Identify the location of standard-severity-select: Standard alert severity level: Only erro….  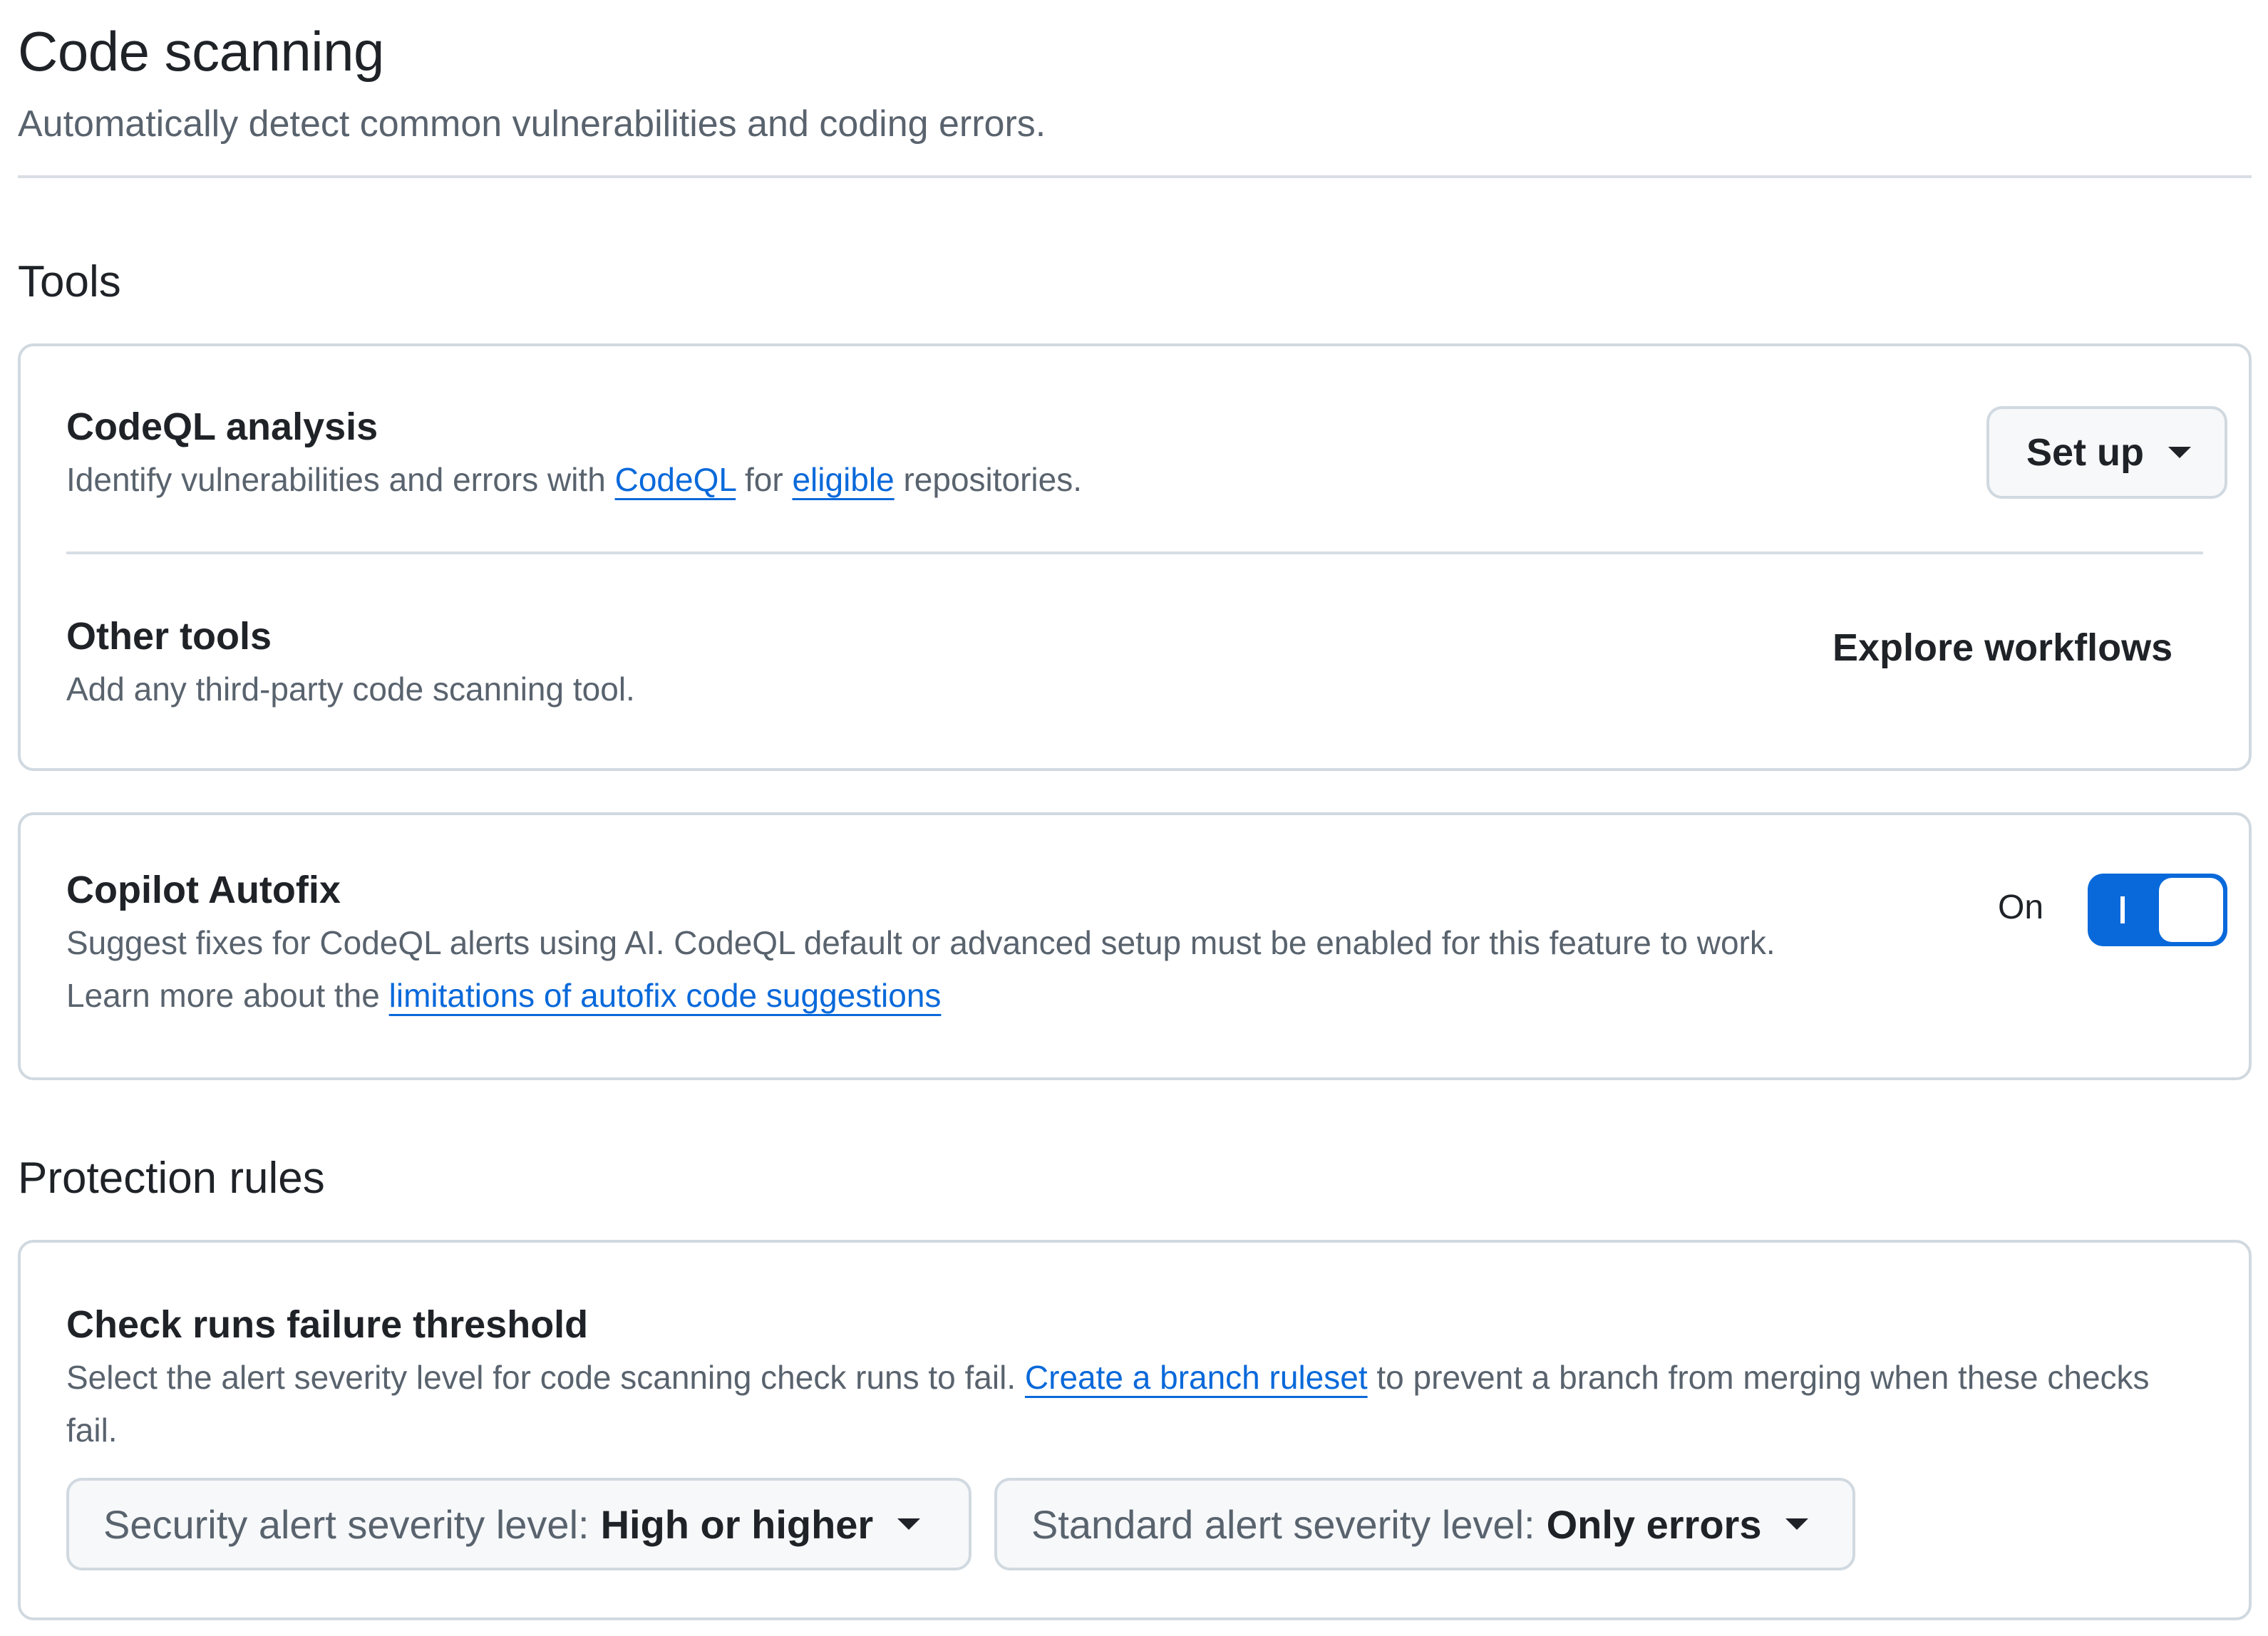
(1424, 1524).